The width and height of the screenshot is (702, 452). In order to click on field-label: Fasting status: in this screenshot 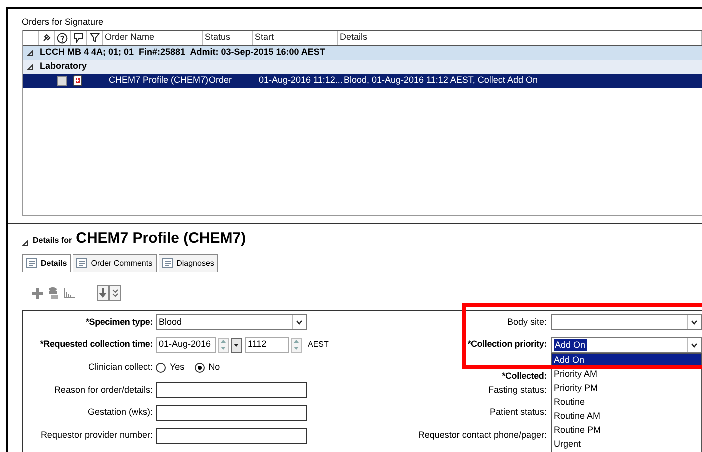, I will do `click(517, 390)`.